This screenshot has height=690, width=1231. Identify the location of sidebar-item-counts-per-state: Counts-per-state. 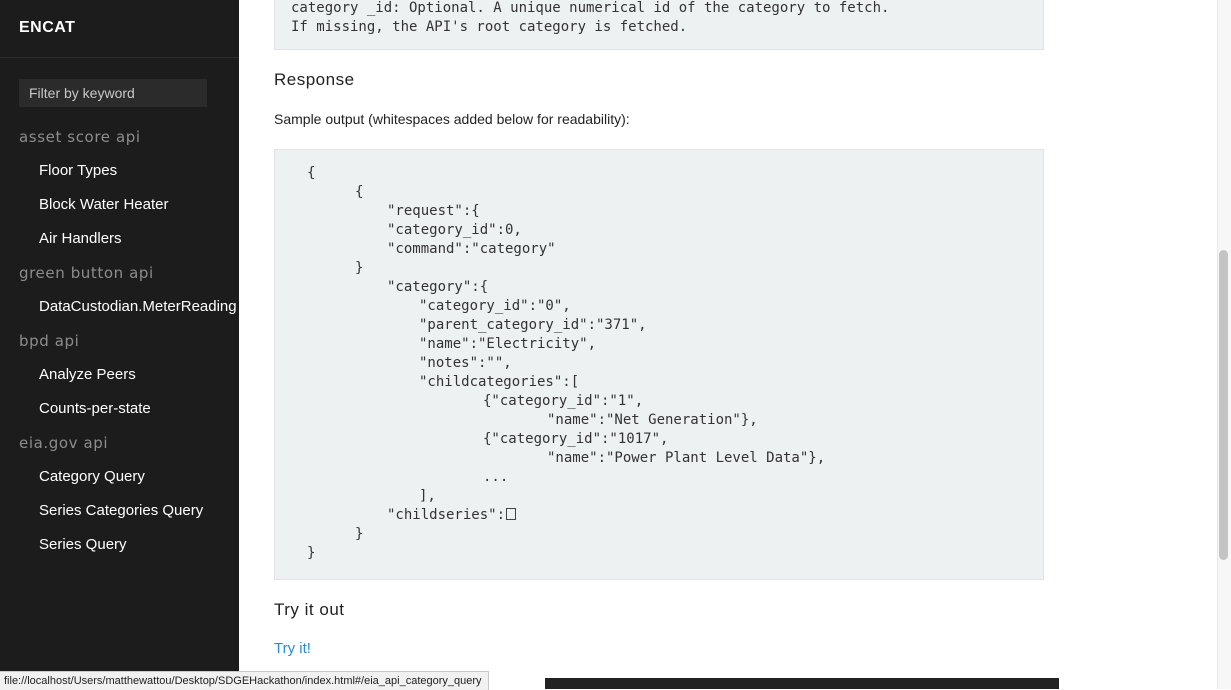
(119, 409).